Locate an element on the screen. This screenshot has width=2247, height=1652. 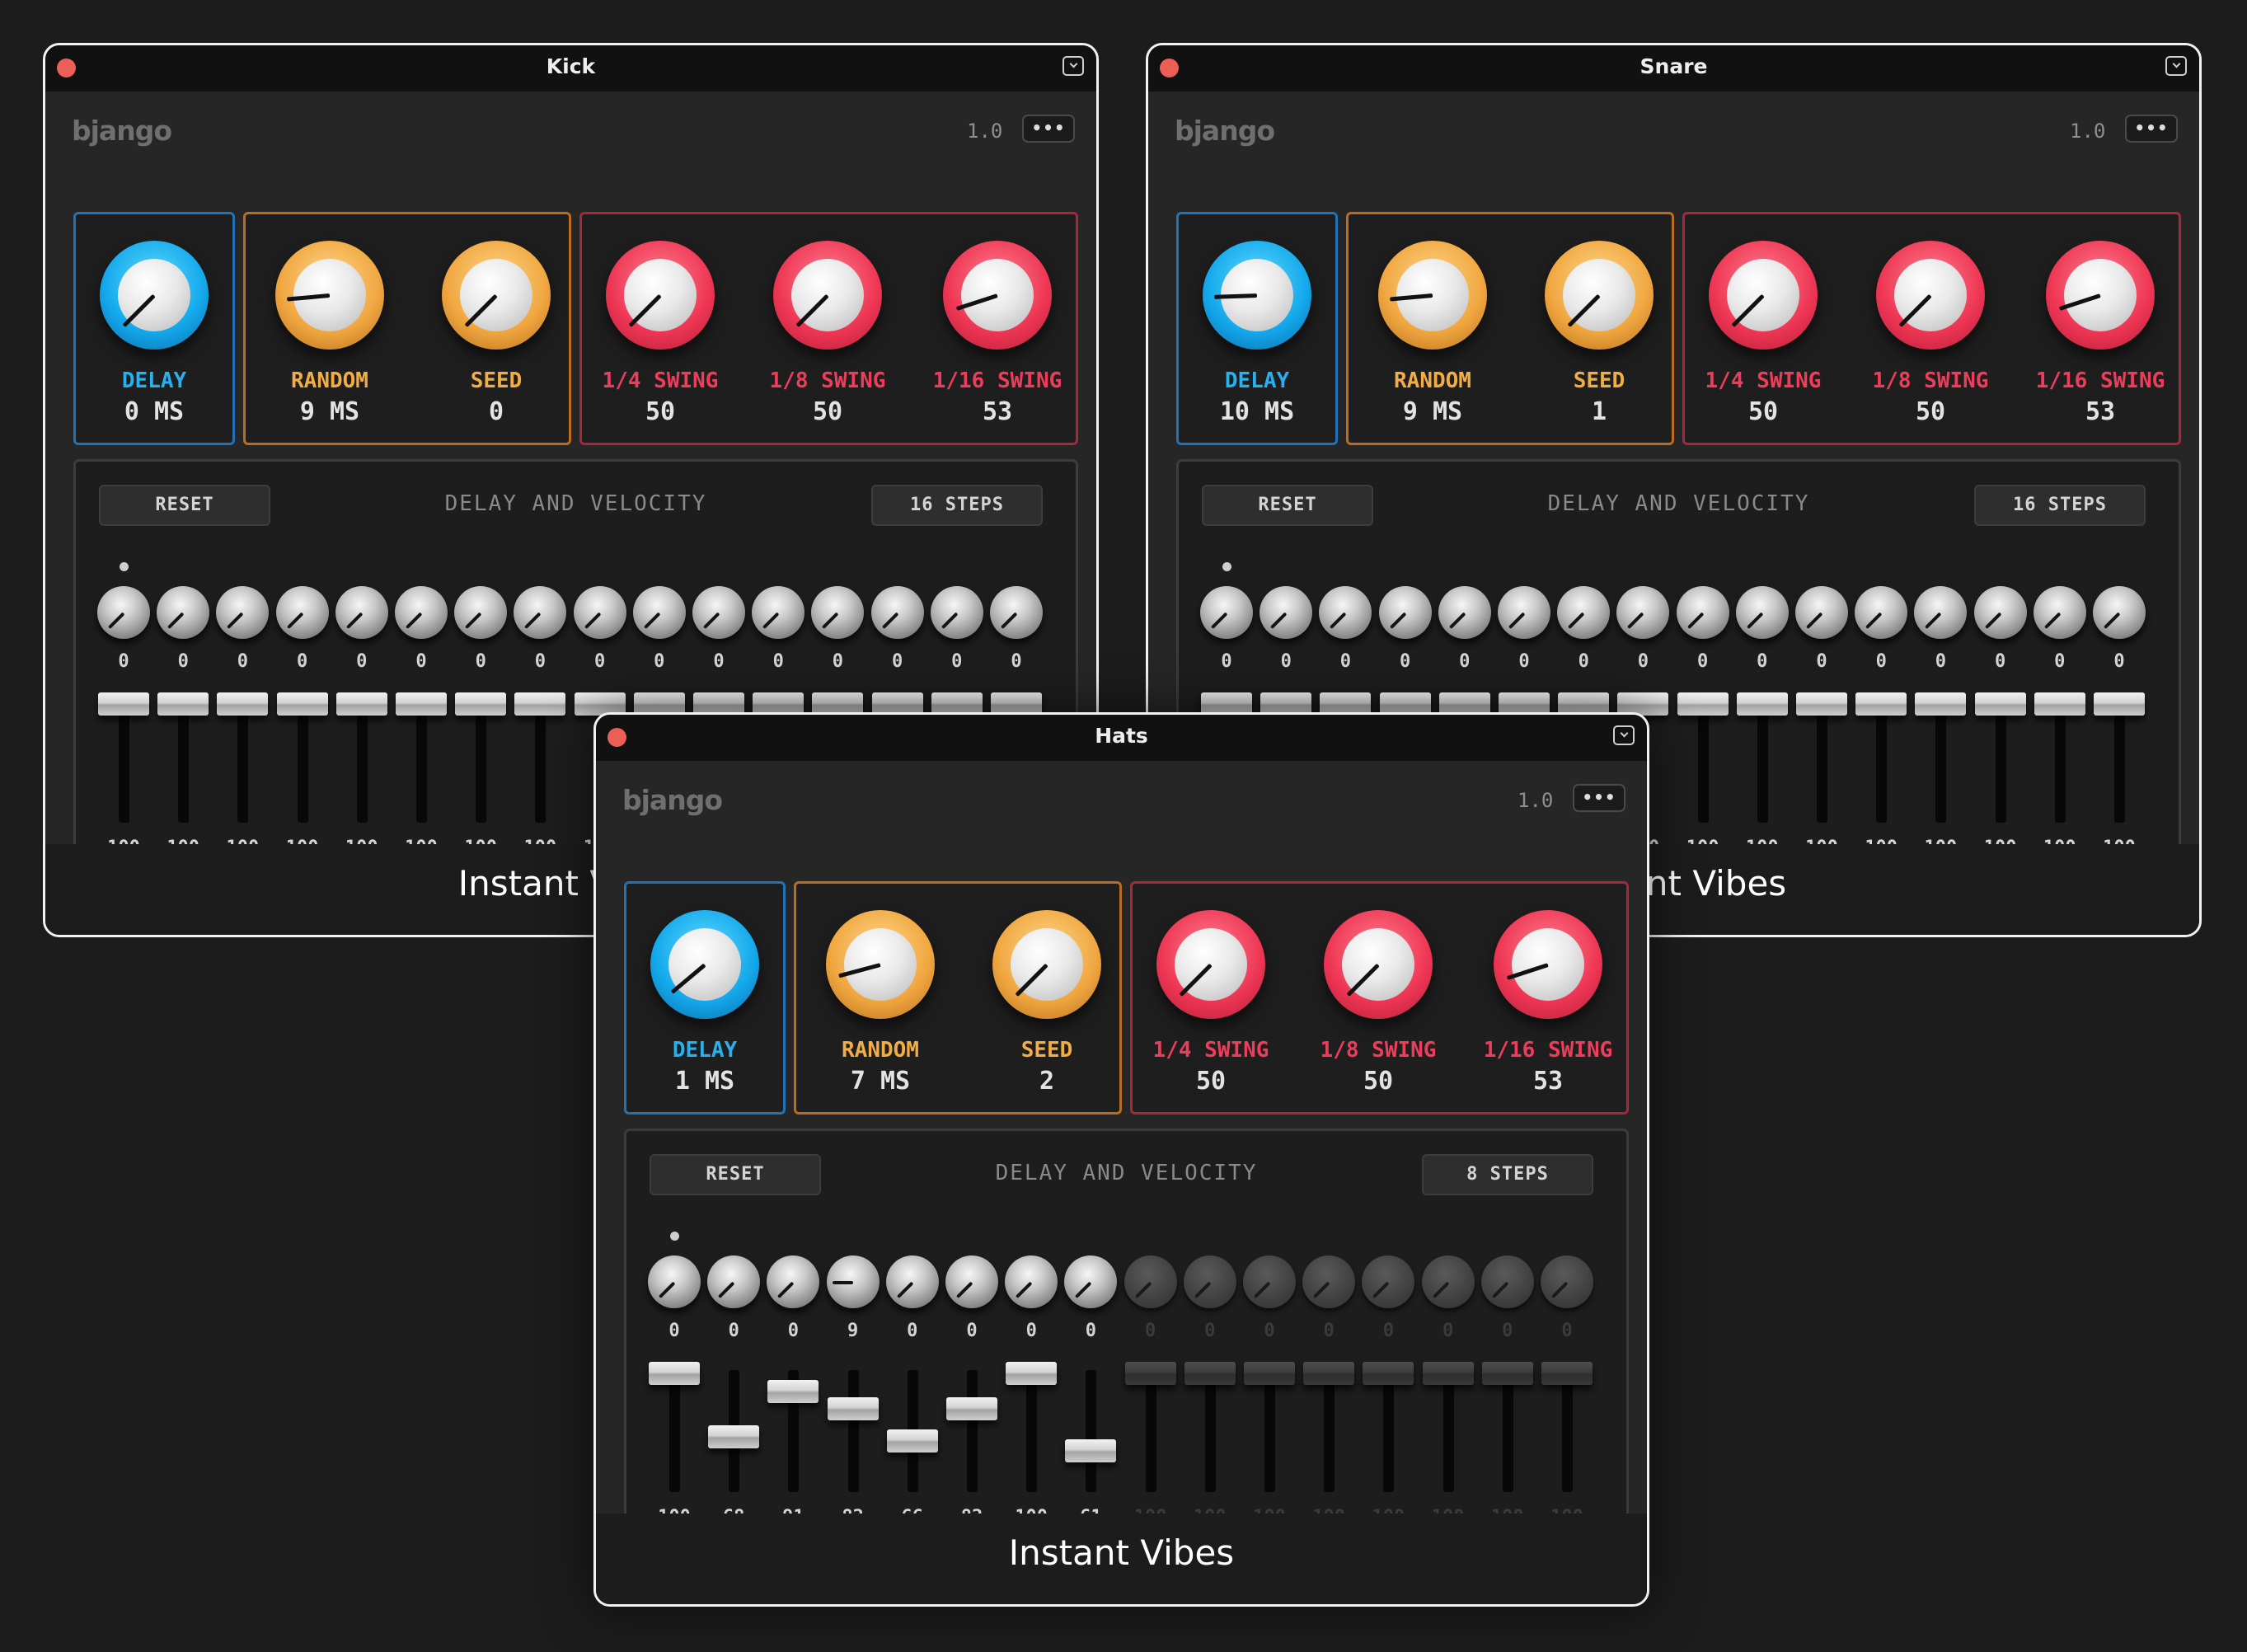
title-bar: Hats is located at coordinates (1121, 738).